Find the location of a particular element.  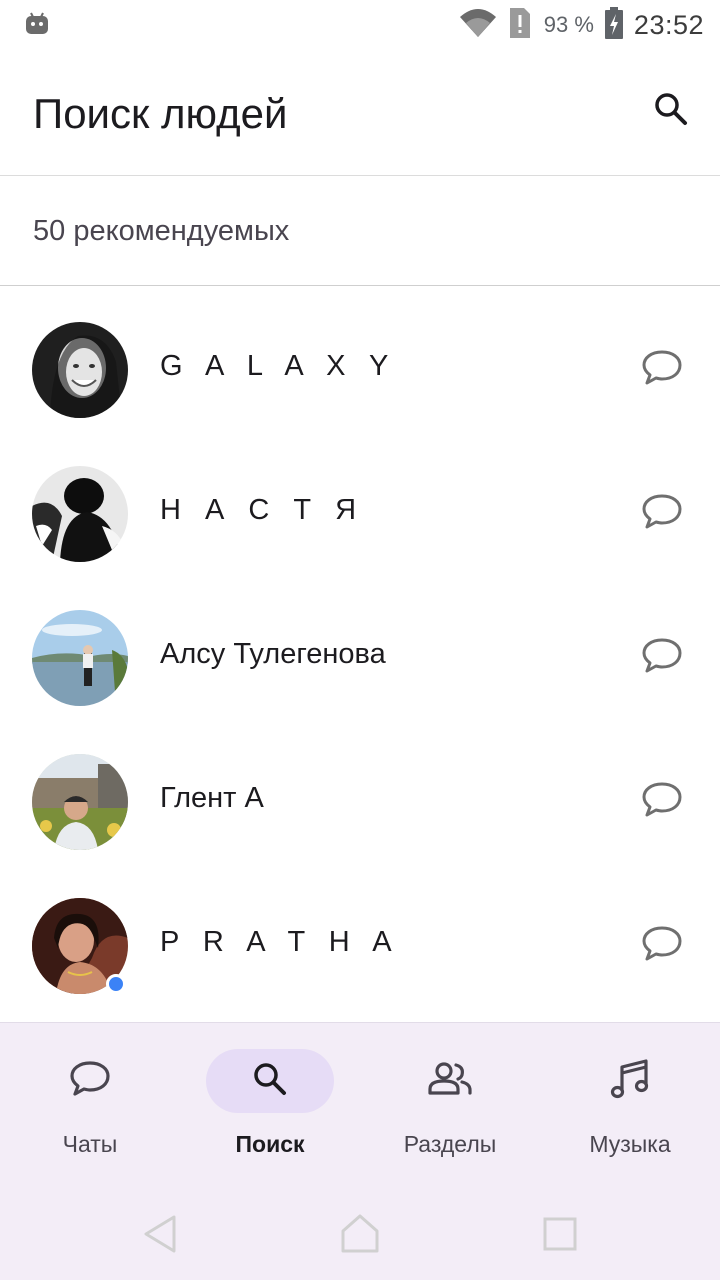

battery-percent: 93 % is located at coordinates (568, 24).